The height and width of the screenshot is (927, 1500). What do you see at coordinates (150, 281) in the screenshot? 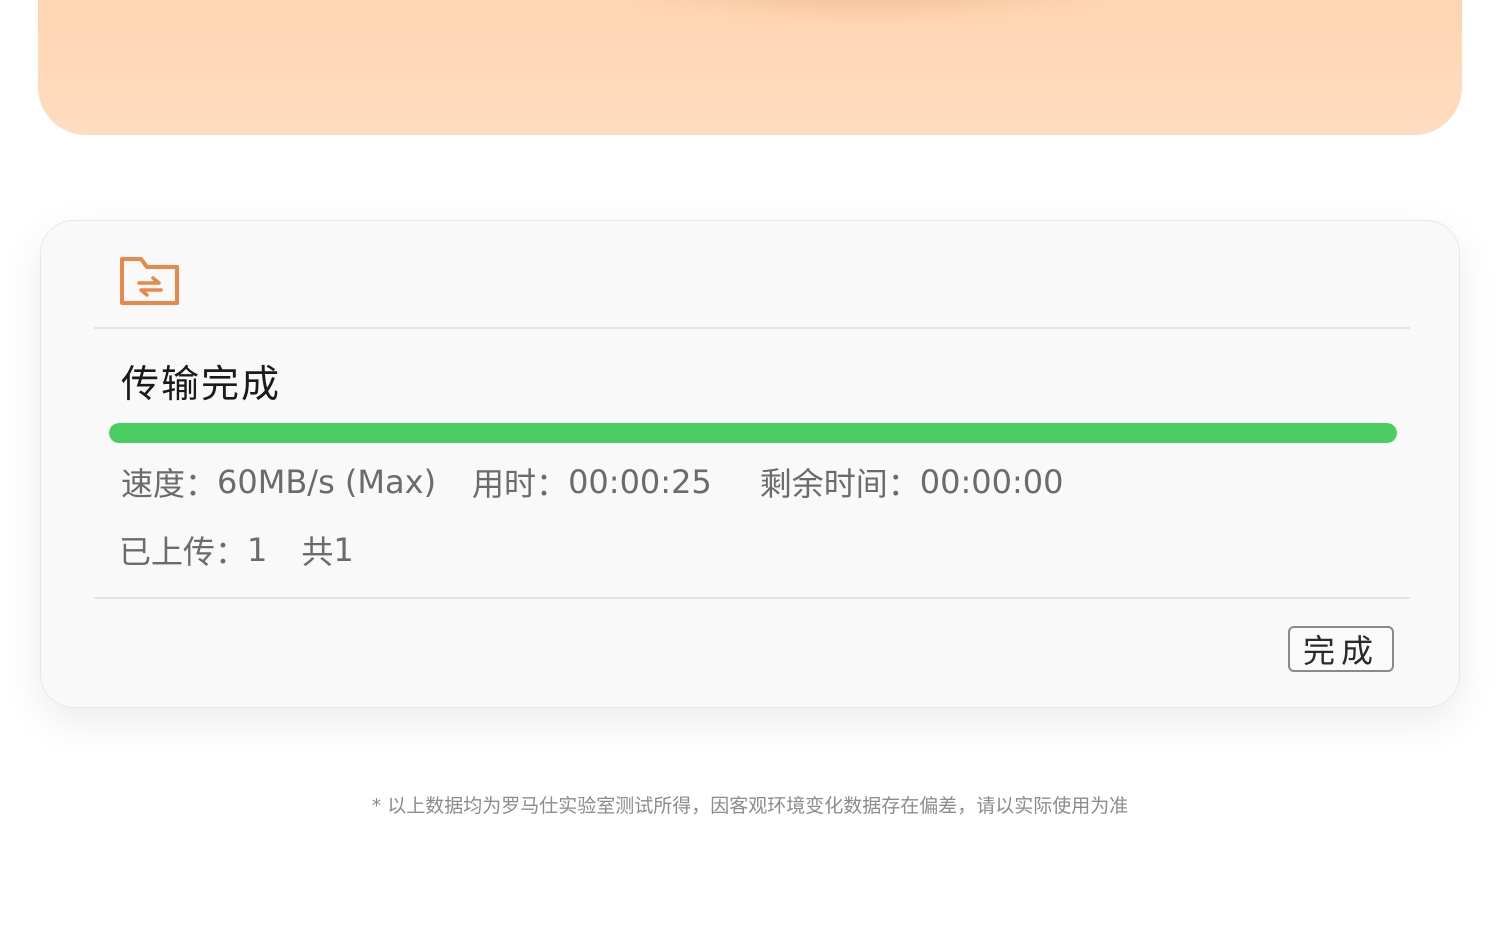
I see `folder-transfer-icon` at bounding box center [150, 281].